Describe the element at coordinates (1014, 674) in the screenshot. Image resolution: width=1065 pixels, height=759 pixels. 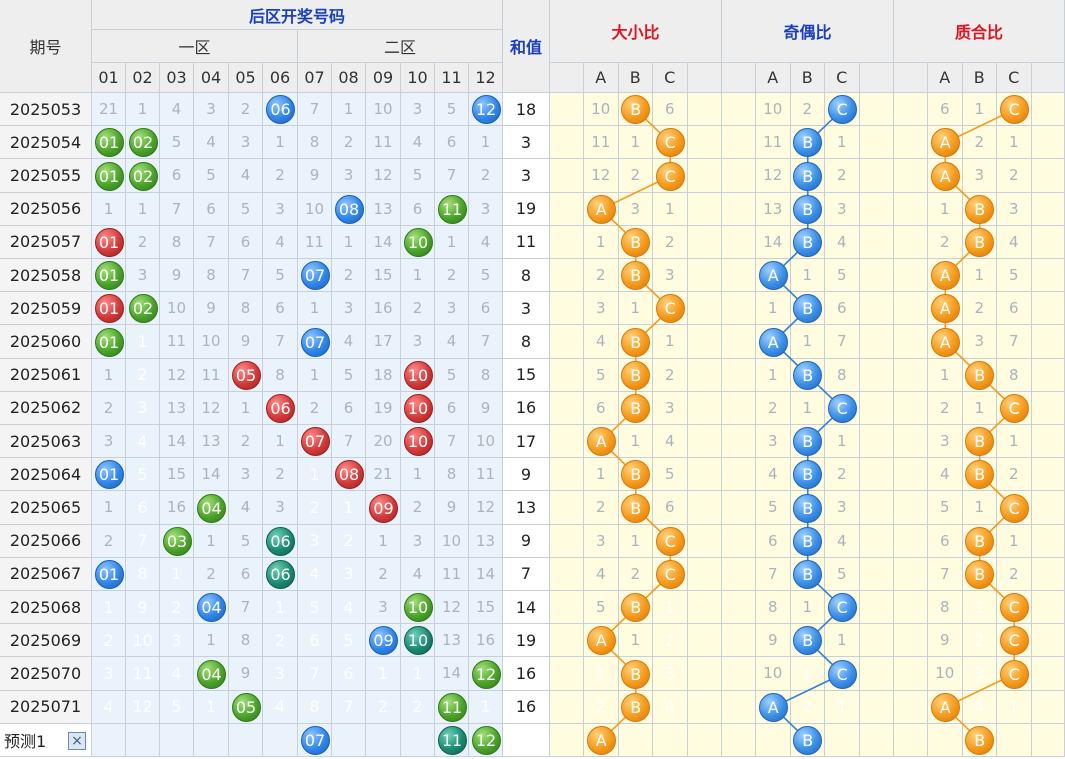
I see `ratio-ball: C` at that location.